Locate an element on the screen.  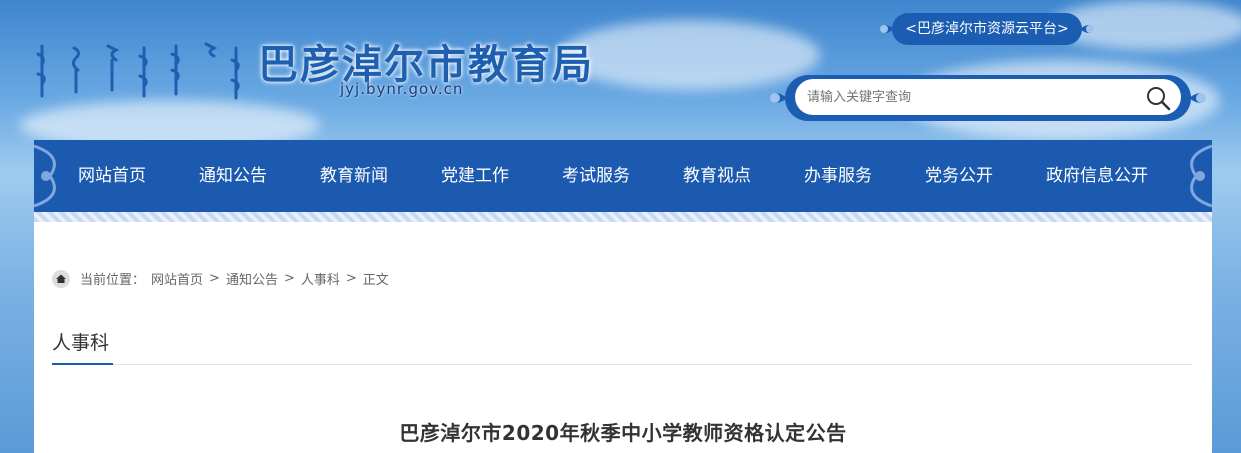
nav-item-home: 网站首页 is located at coordinates (112, 176).